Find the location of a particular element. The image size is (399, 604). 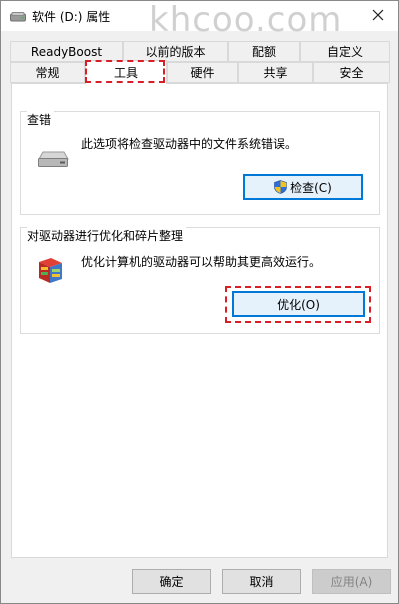

tab-security: 安全 is located at coordinates (351, 72).